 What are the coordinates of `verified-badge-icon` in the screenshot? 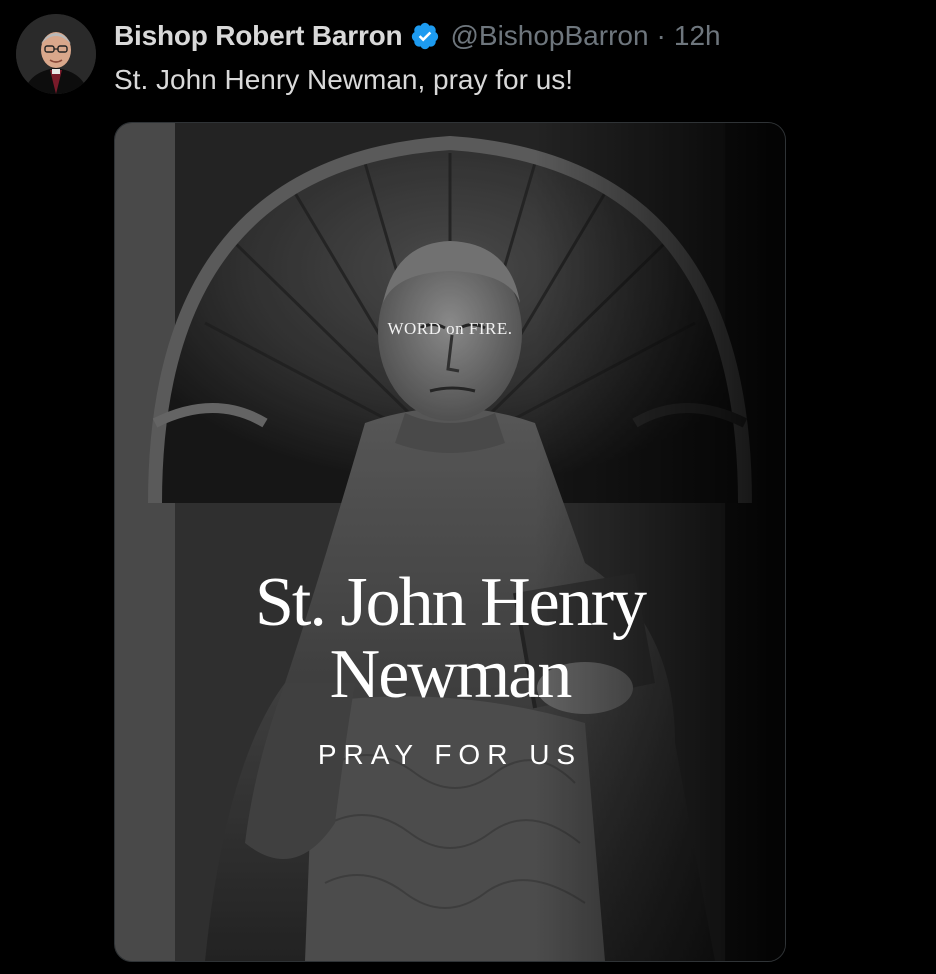 It's located at (425, 36).